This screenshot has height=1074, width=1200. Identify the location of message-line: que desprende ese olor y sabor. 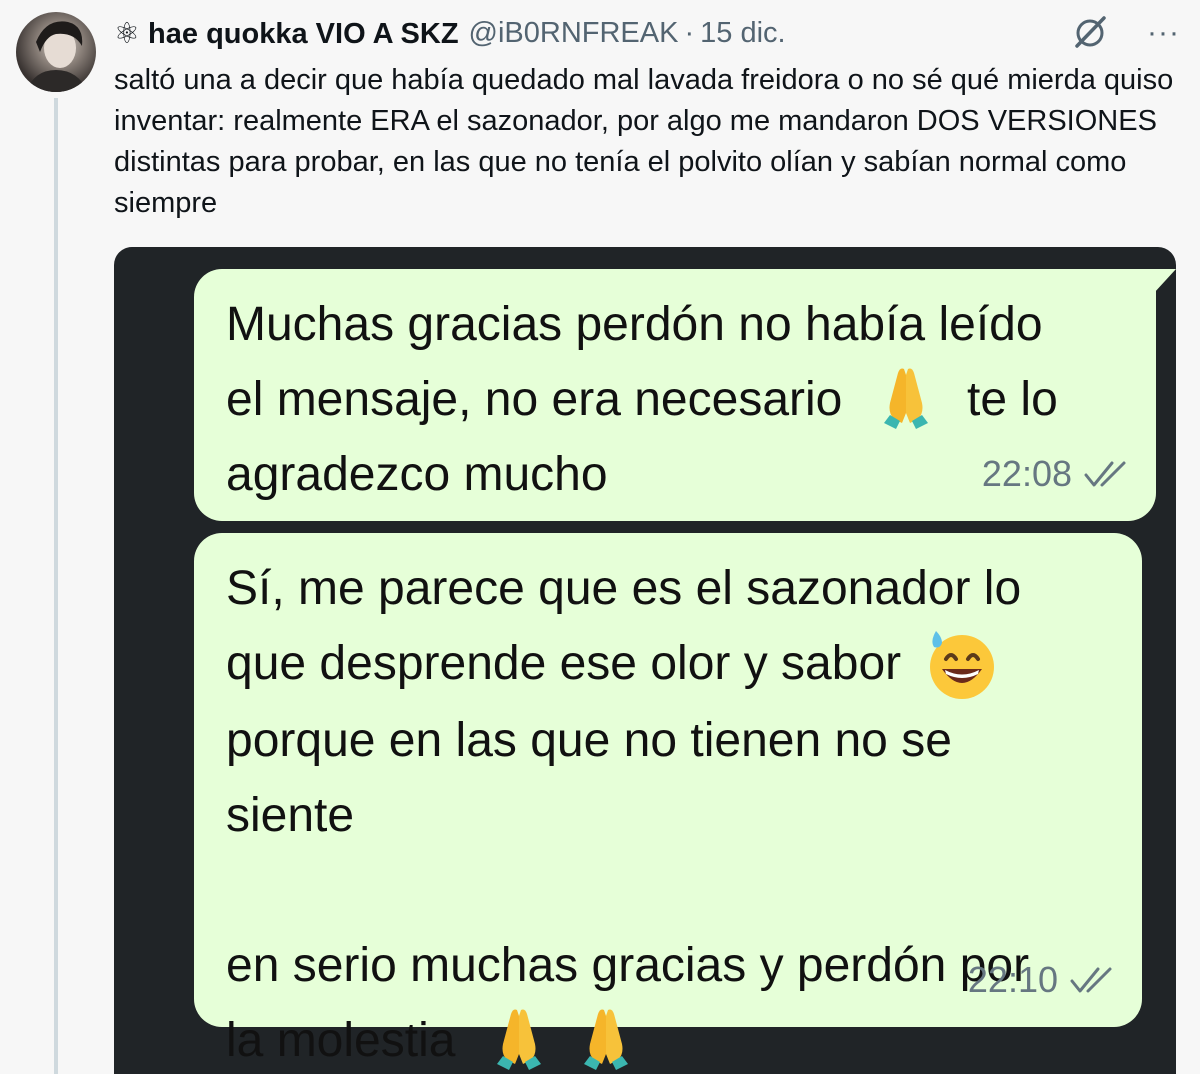
(666, 664).